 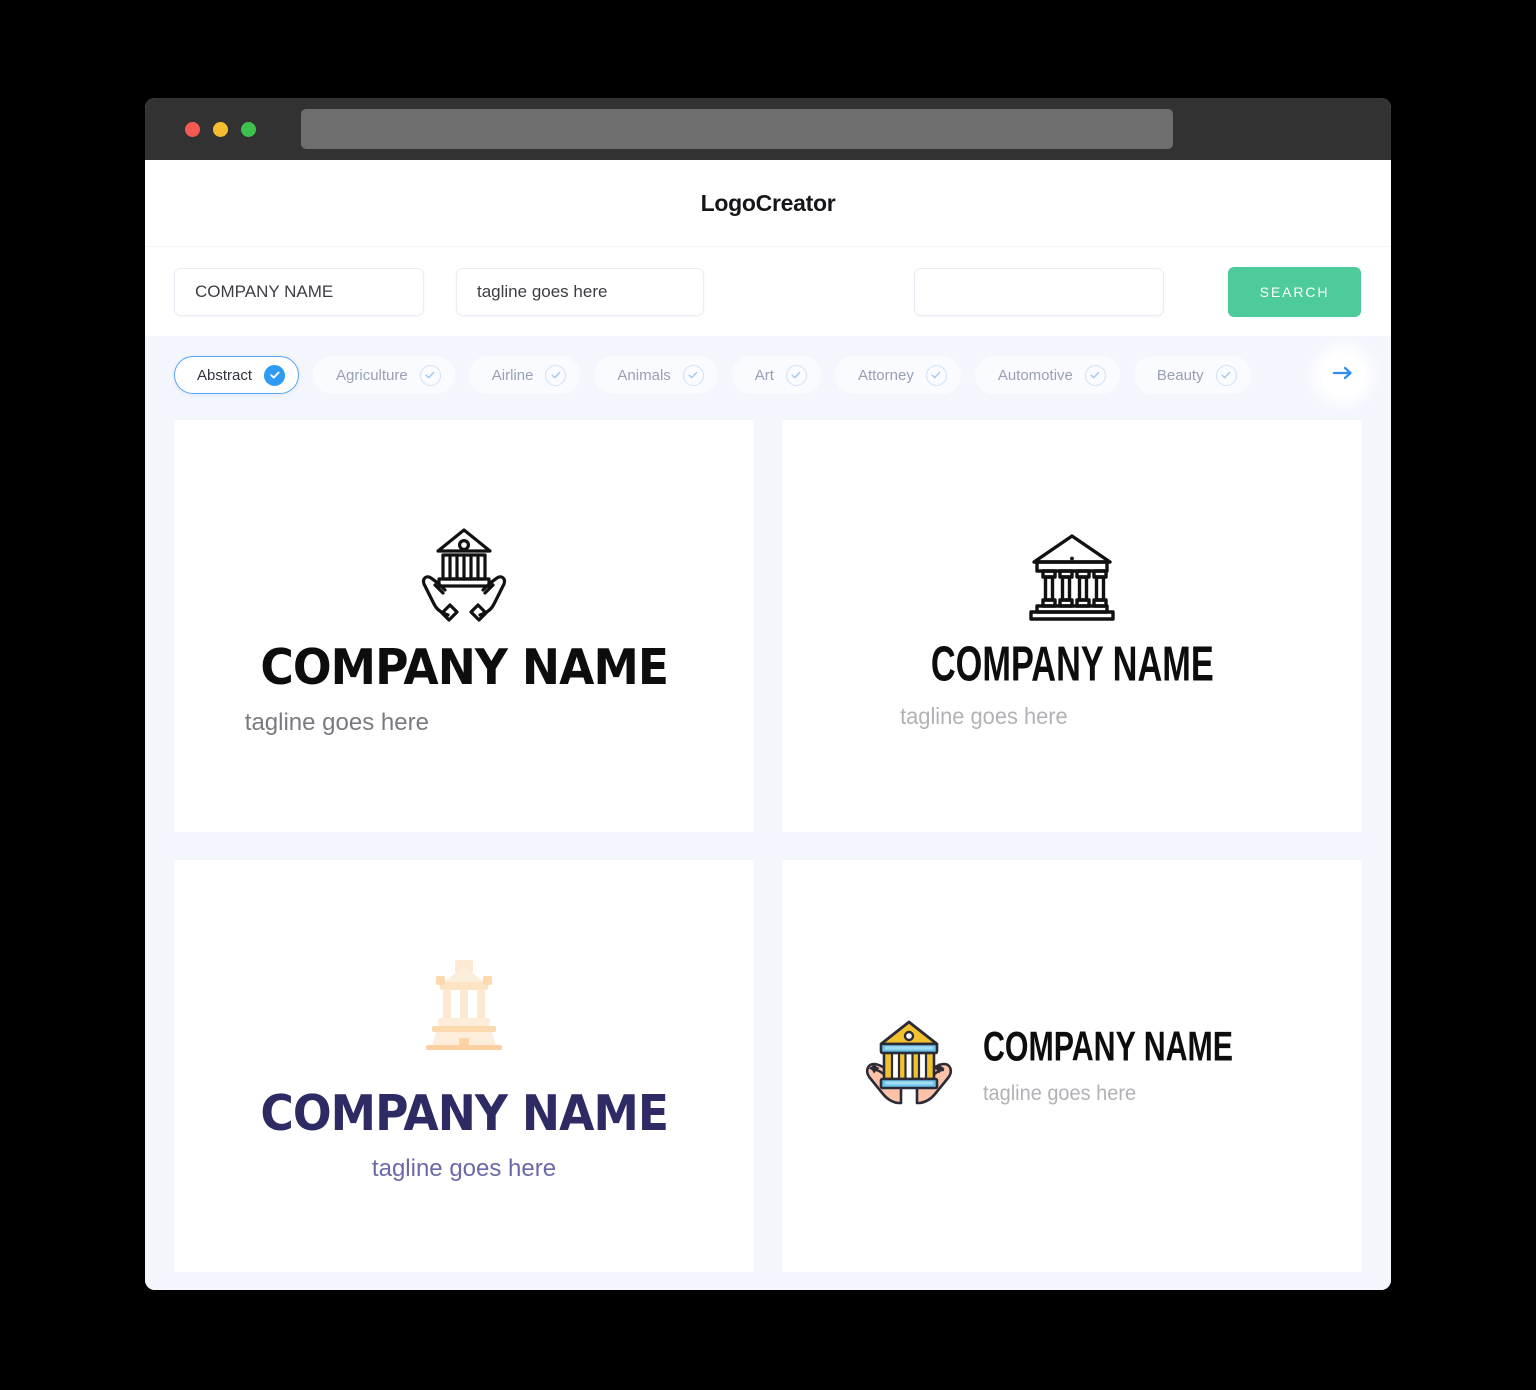 I want to click on category-chip-animals: Animals, so click(x=656, y=375).